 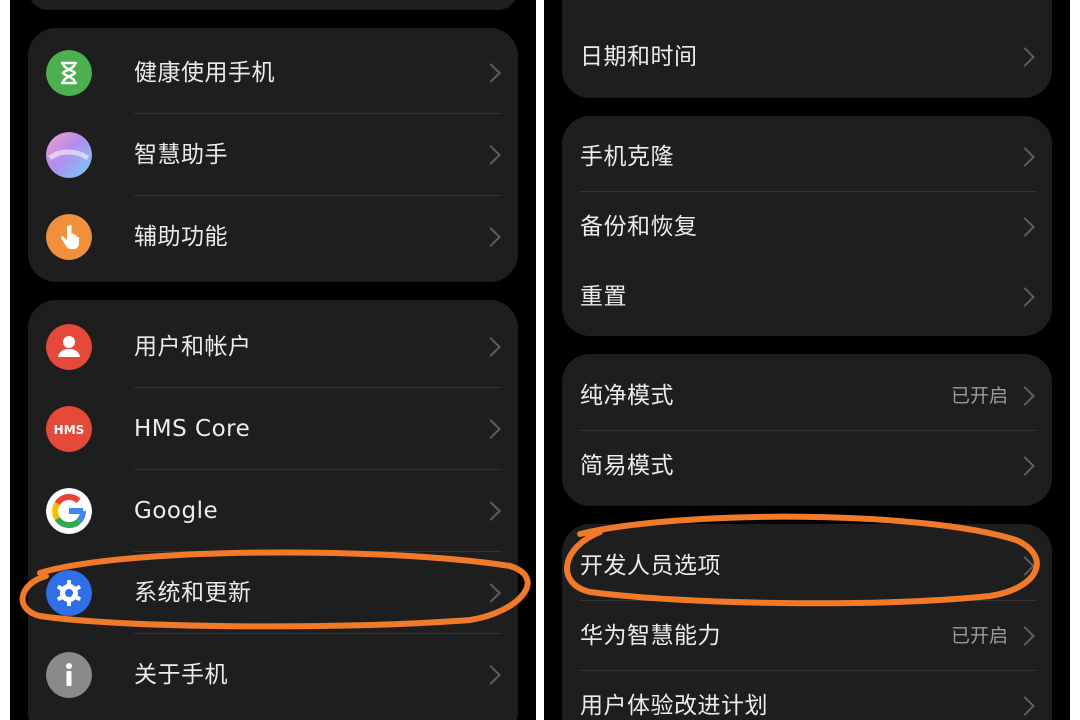 I want to click on settings-item-pure-mode: 纯净模式 已开启, so click(x=807, y=396).